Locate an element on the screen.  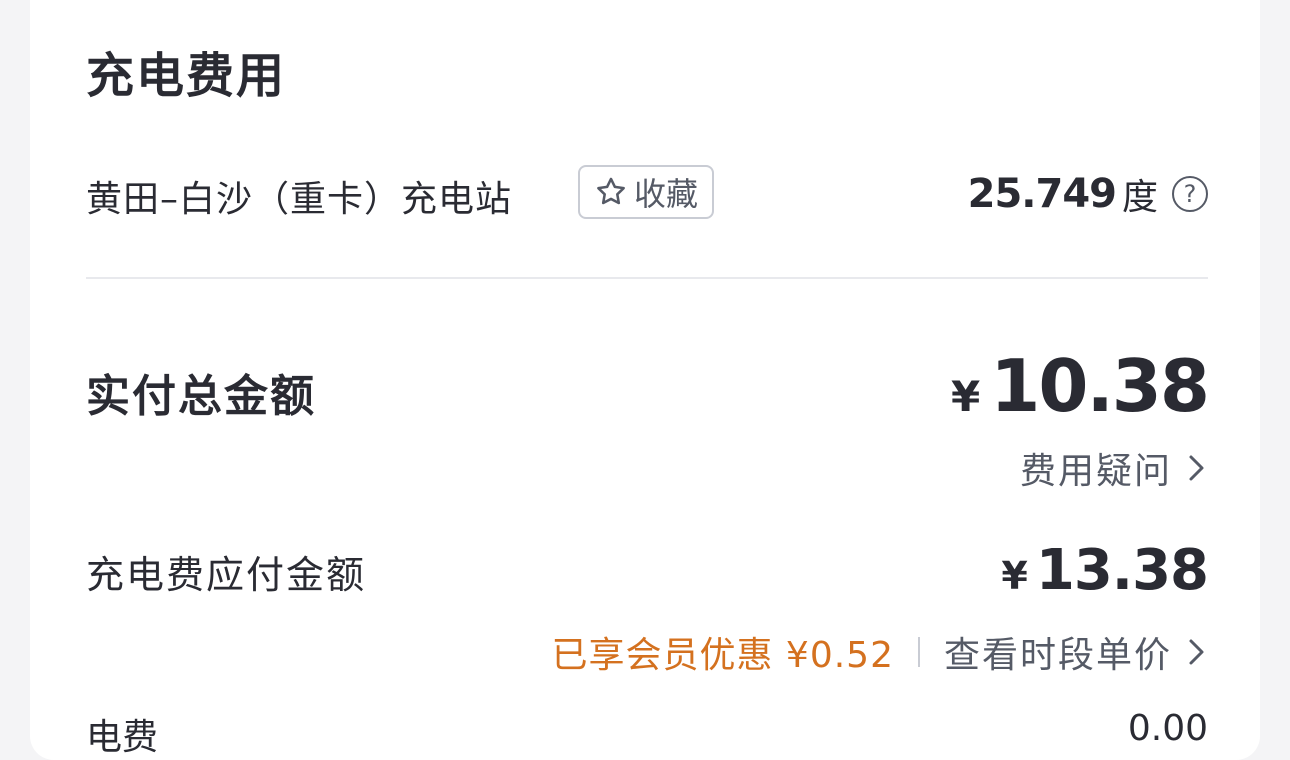
favorite-label: 收藏 is located at coordinates (665, 194).